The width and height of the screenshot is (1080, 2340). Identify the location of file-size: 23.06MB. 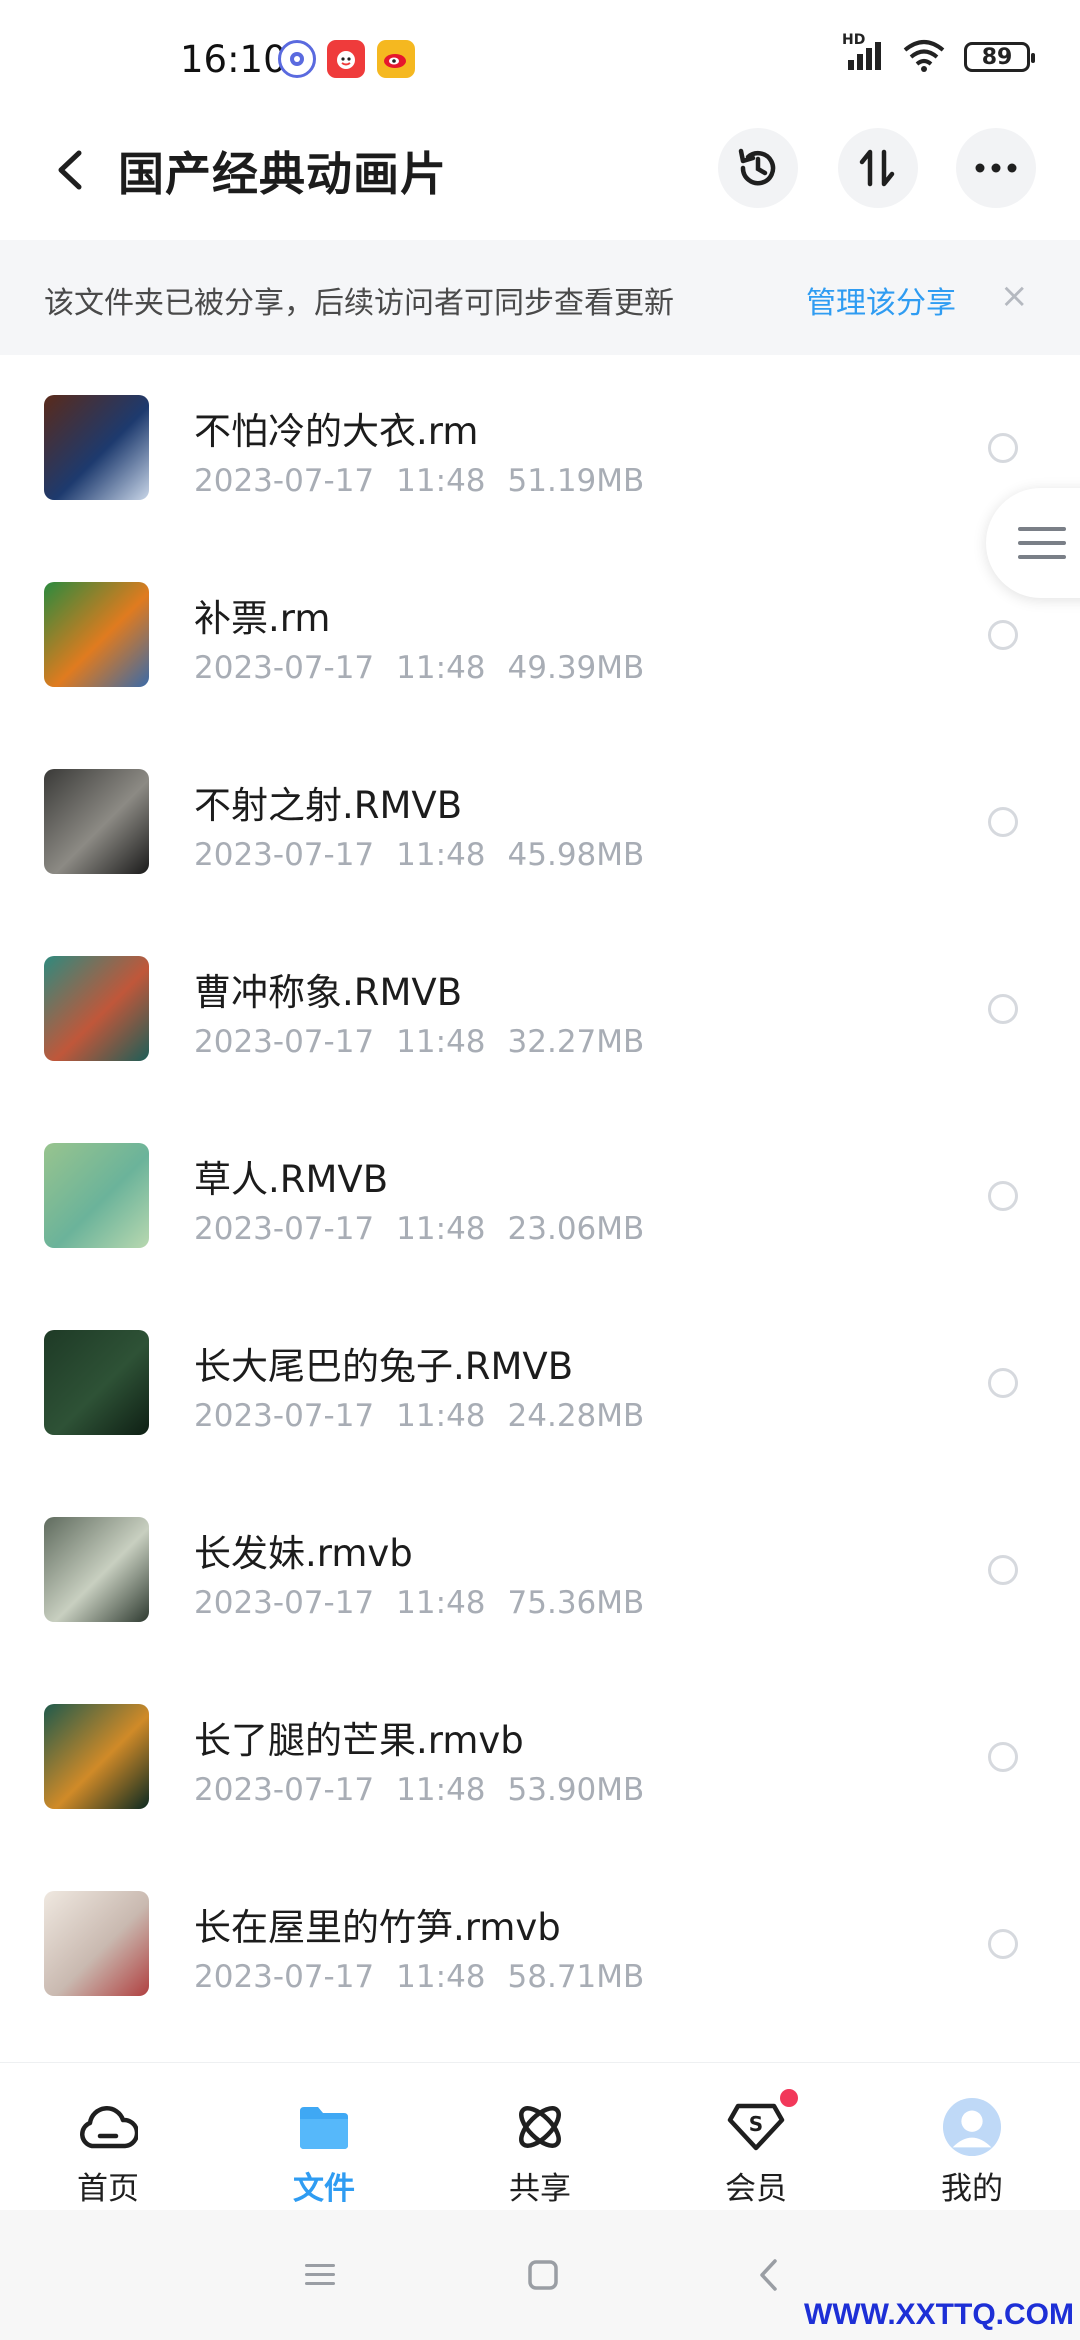
(576, 1229).